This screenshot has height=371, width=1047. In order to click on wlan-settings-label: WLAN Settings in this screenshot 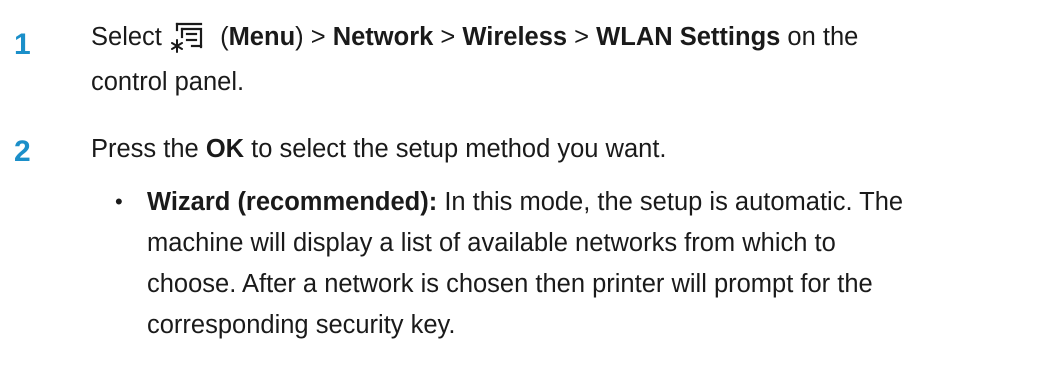, I will do `click(688, 37)`.